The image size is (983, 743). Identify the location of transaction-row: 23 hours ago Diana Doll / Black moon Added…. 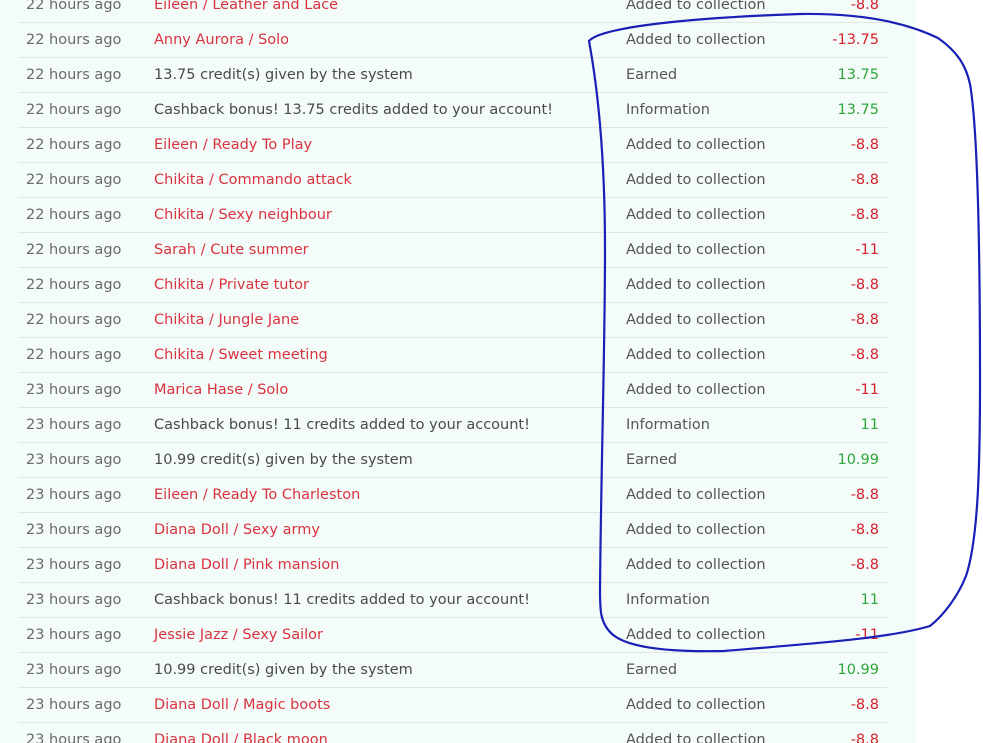
(452, 733).